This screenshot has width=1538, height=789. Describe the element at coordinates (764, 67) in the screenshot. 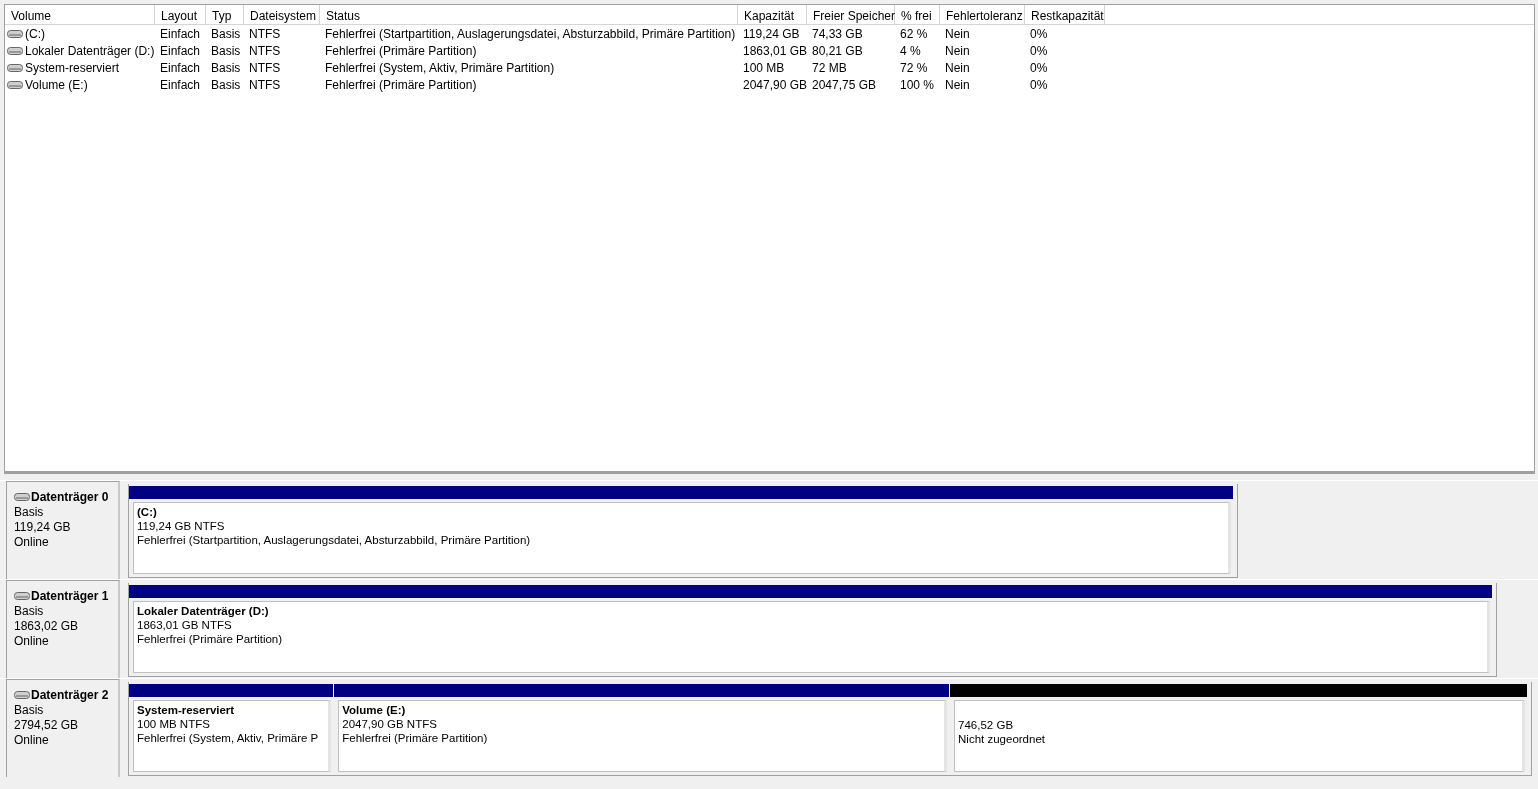

I see `table-cell: 100 MB` at that location.